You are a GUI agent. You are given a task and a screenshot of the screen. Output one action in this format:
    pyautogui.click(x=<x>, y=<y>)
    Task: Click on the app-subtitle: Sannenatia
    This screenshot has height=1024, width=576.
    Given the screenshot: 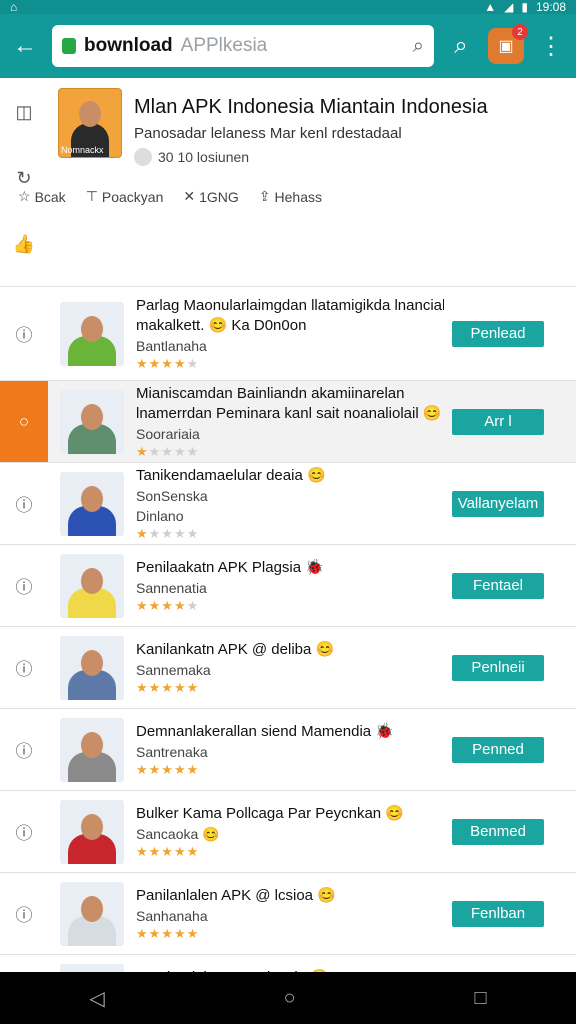 What is the action you would take?
    pyautogui.click(x=171, y=587)
    